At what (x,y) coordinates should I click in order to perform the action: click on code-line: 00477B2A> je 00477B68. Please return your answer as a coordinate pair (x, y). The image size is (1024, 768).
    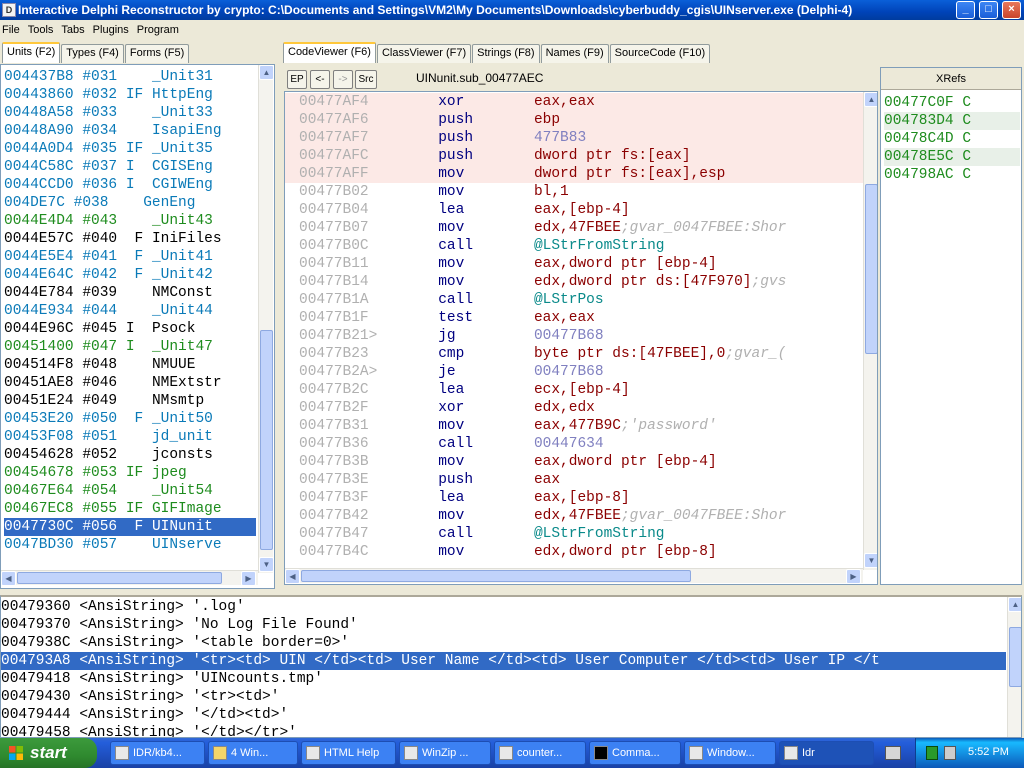
    Looking at the image, I should click on (574, 372).